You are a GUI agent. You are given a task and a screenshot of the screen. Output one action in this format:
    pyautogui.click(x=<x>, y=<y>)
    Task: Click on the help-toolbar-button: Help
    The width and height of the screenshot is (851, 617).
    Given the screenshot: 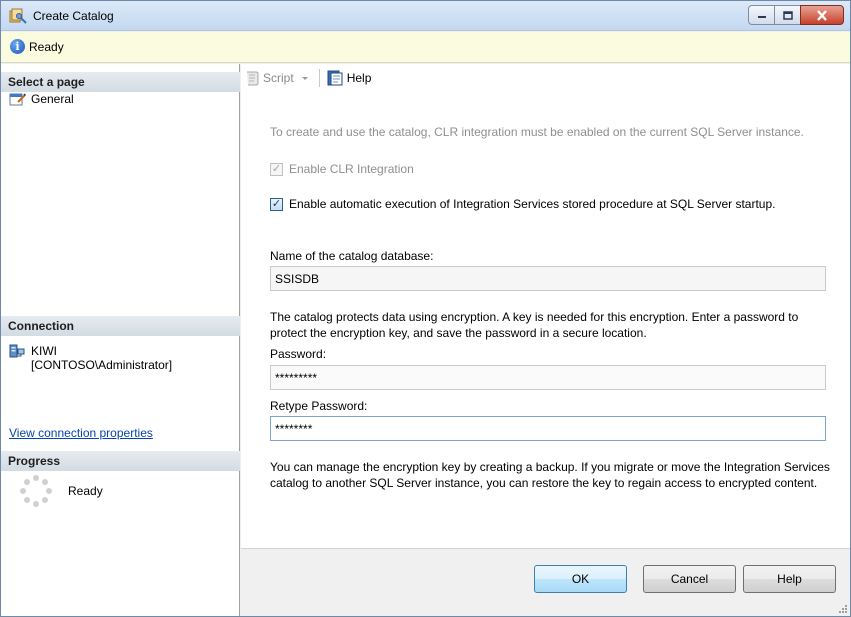 What is the action you would take?
    pyautogui.click(x=349, y=78)
    